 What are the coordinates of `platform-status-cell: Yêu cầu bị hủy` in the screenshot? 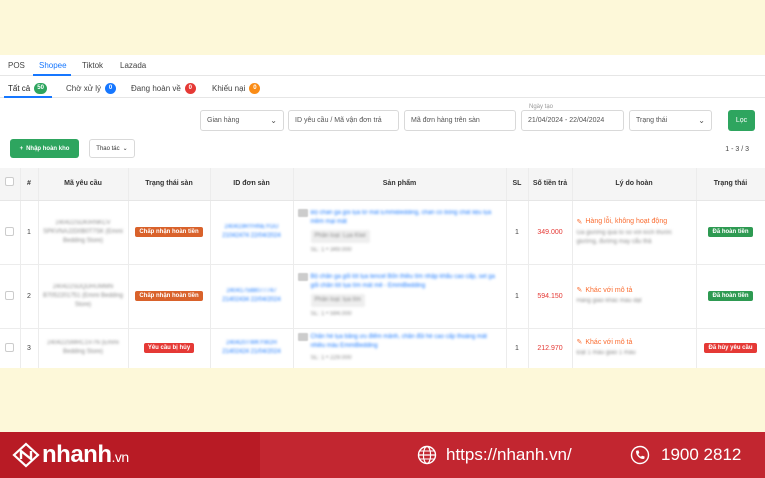 It's located at (169, 348).